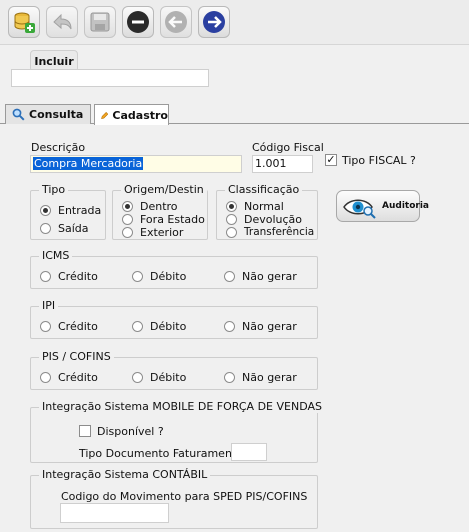  I want to click on origem-exterior-label: Exterior, so click(162, 232).